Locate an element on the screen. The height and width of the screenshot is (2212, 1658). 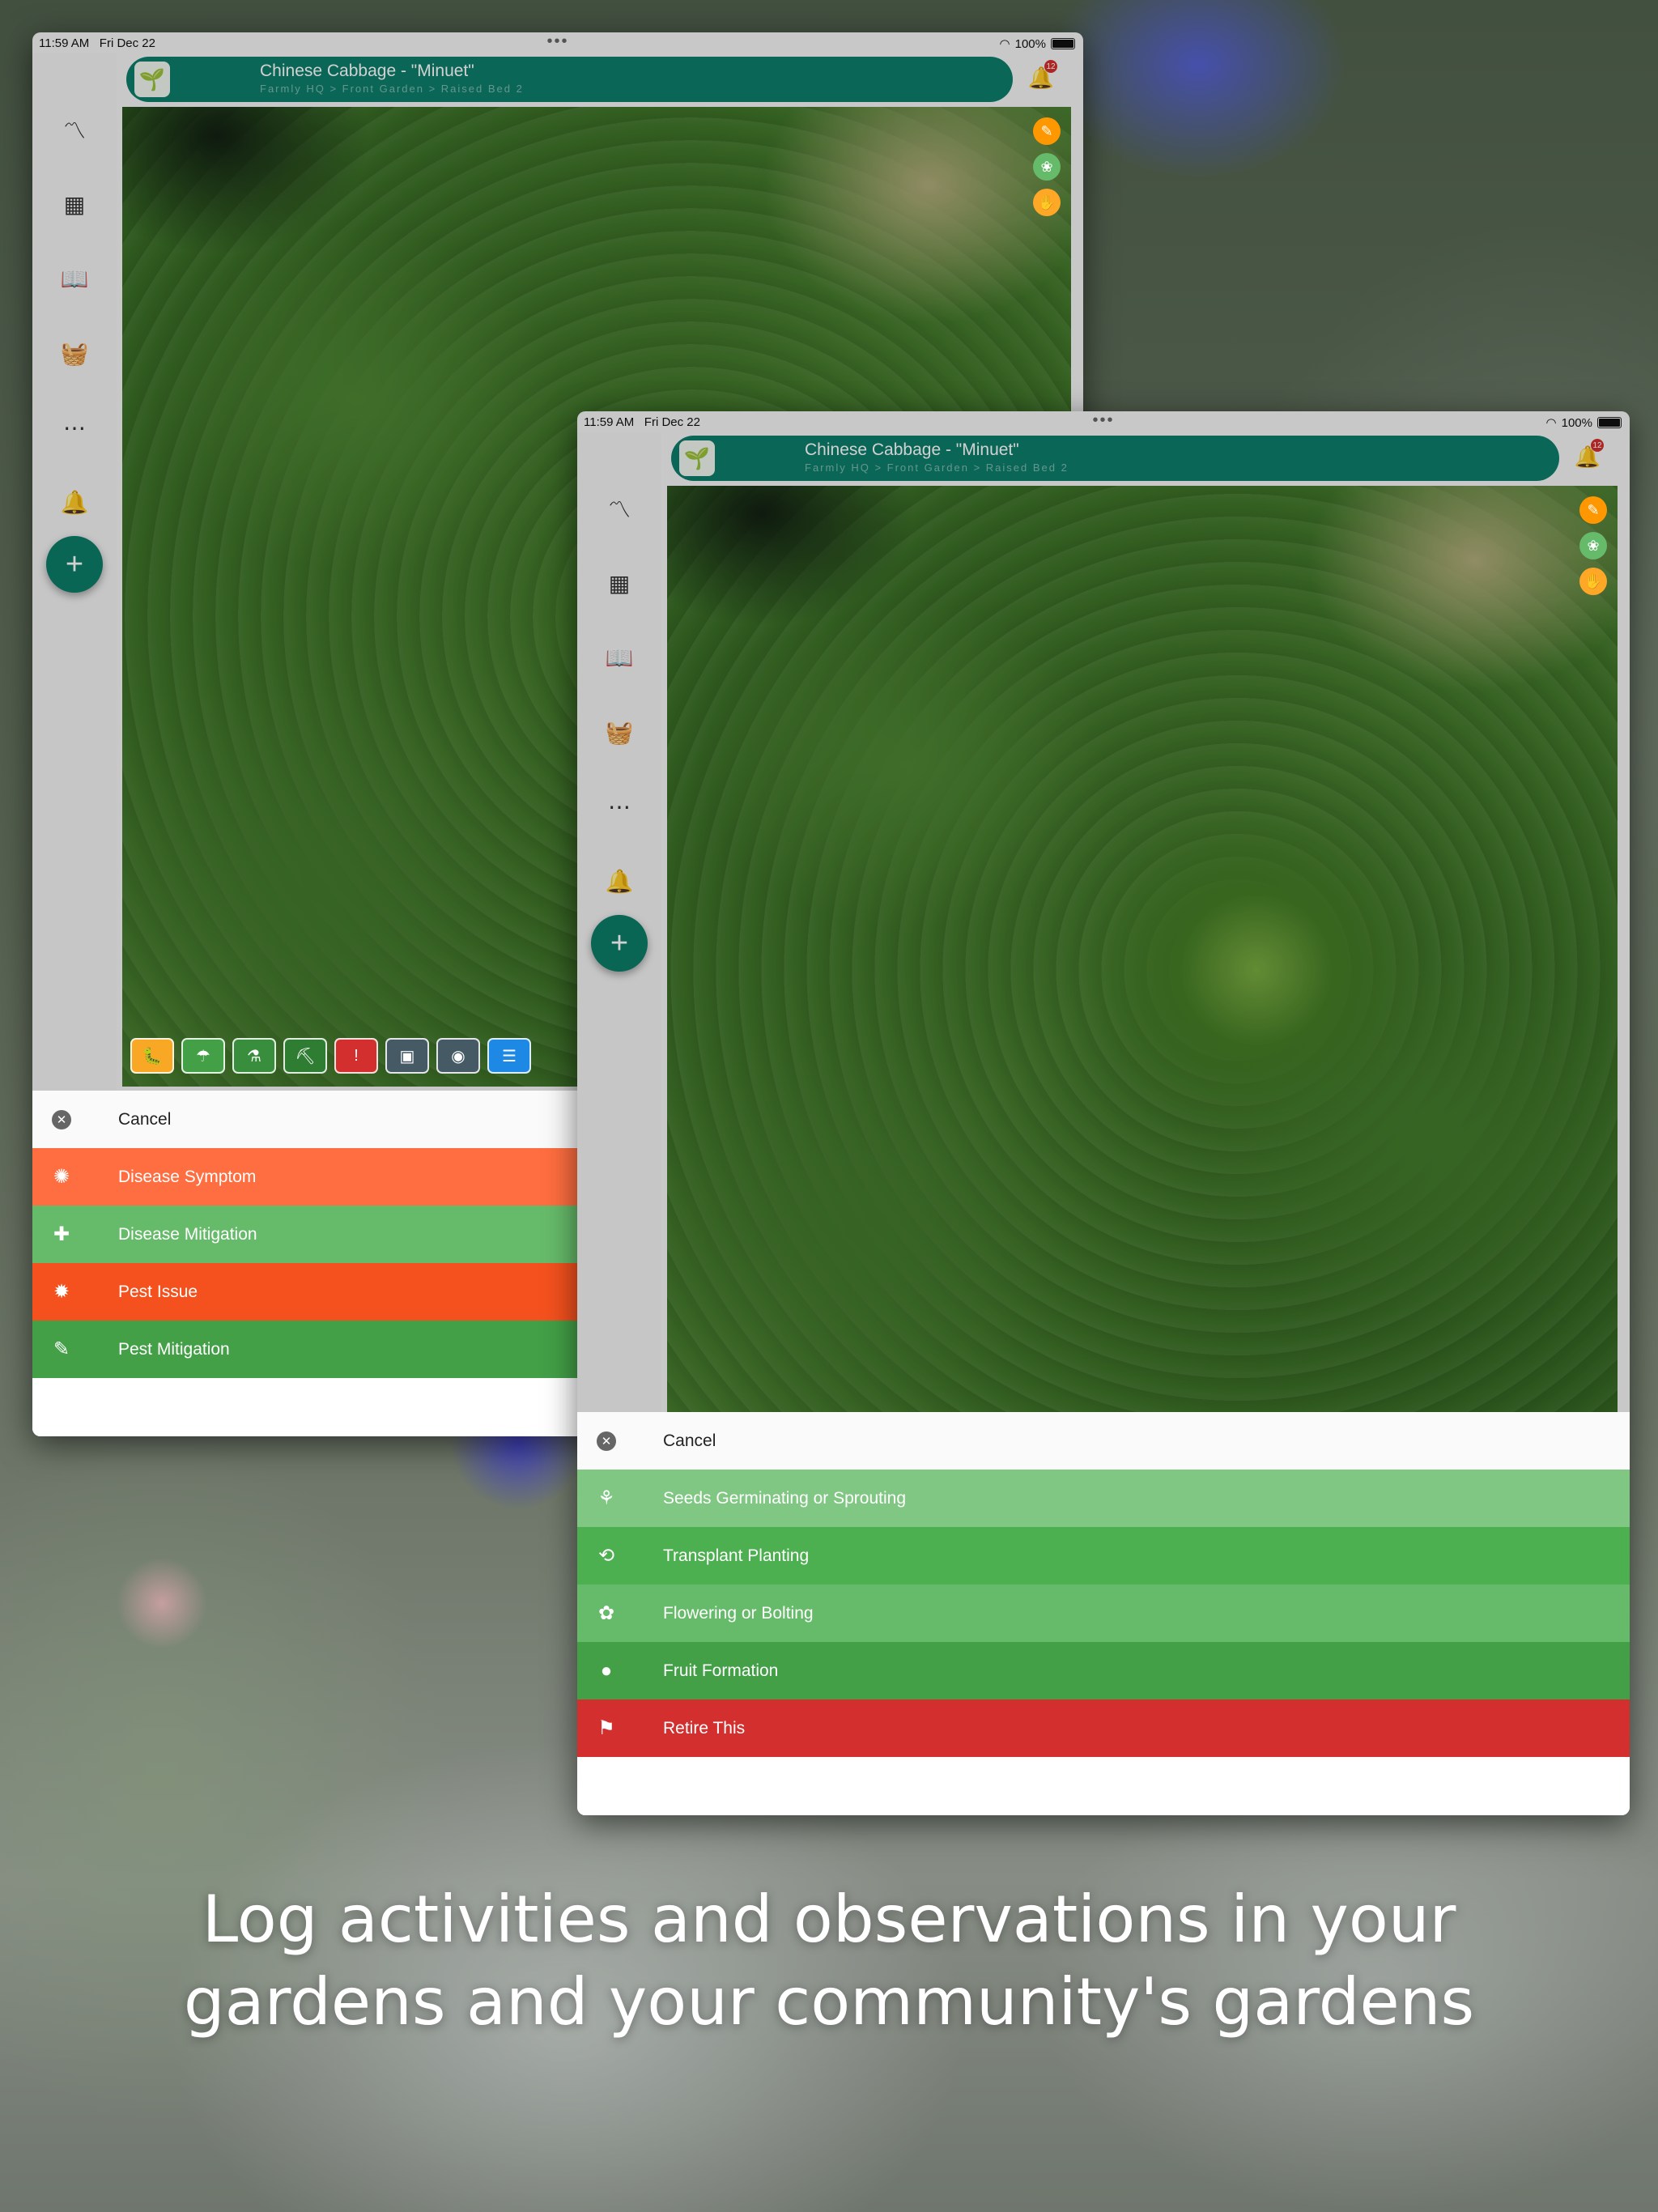
seeds-germinating-button: ⚘ Seeds Germinating or Sprouting is located at coordinates (1103, 1498).